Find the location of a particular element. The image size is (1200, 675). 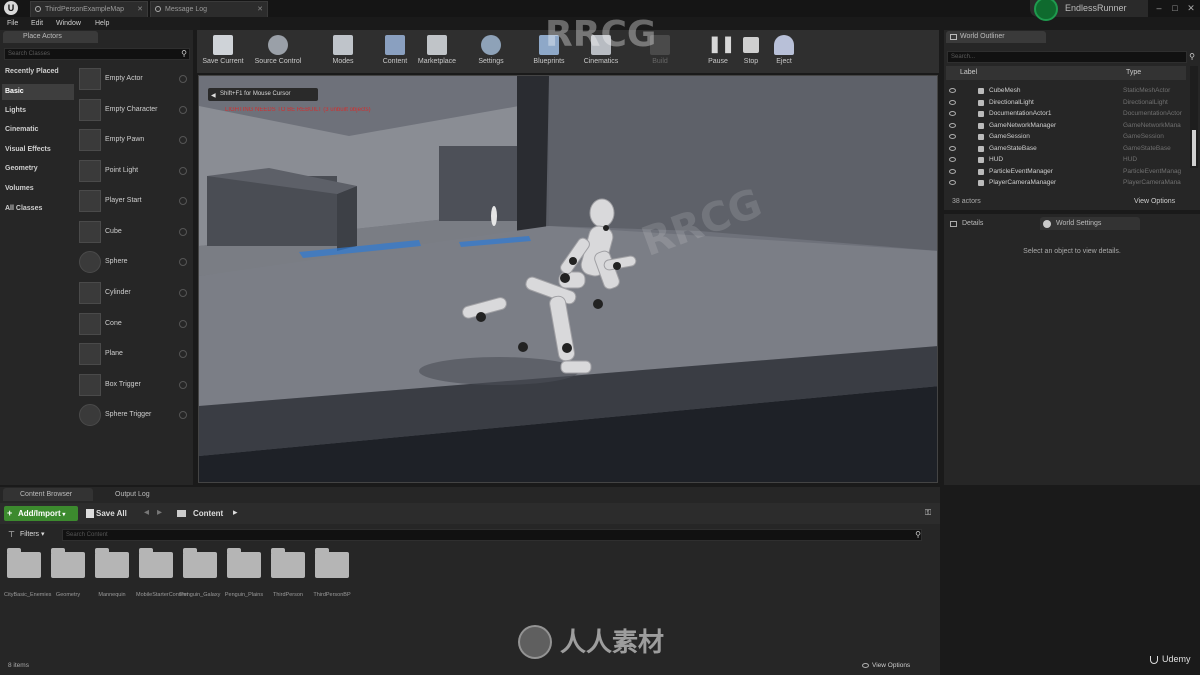

folder-item: ThirdPersonBP is located at coordinates (332, 579).